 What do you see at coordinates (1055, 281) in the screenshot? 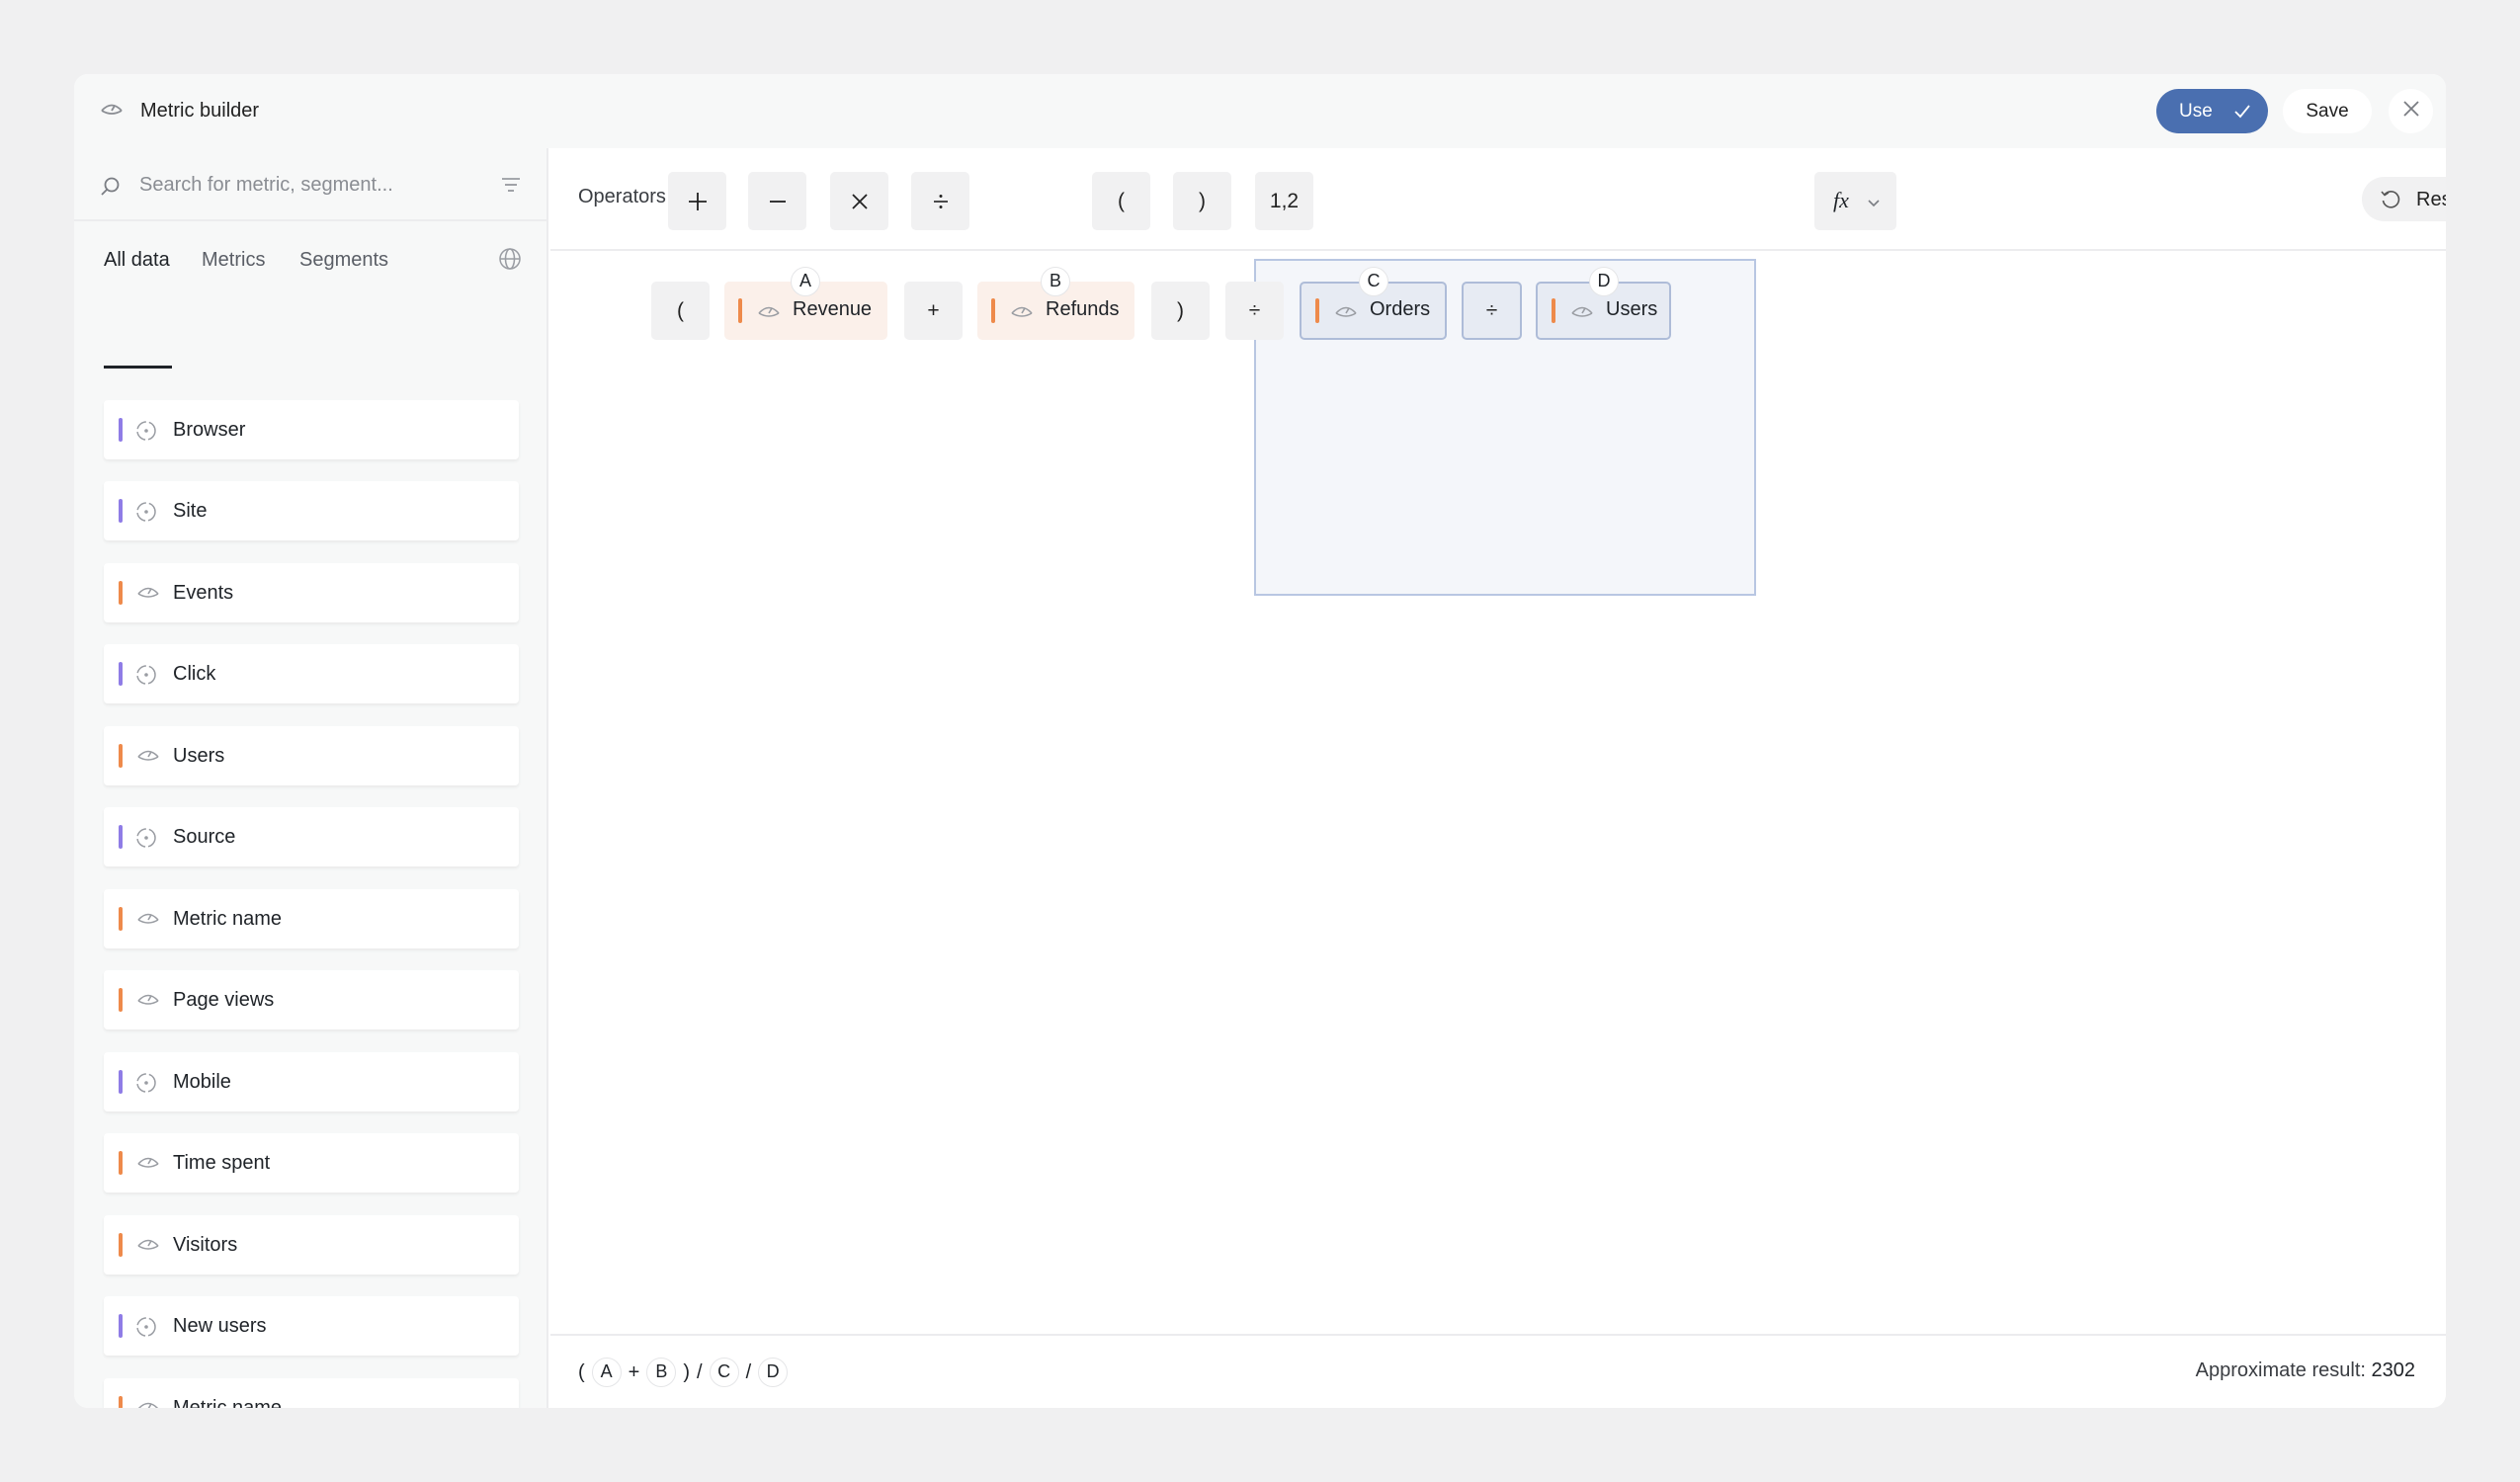
I see `token-badge: B` at bounding box center [1055, 281].